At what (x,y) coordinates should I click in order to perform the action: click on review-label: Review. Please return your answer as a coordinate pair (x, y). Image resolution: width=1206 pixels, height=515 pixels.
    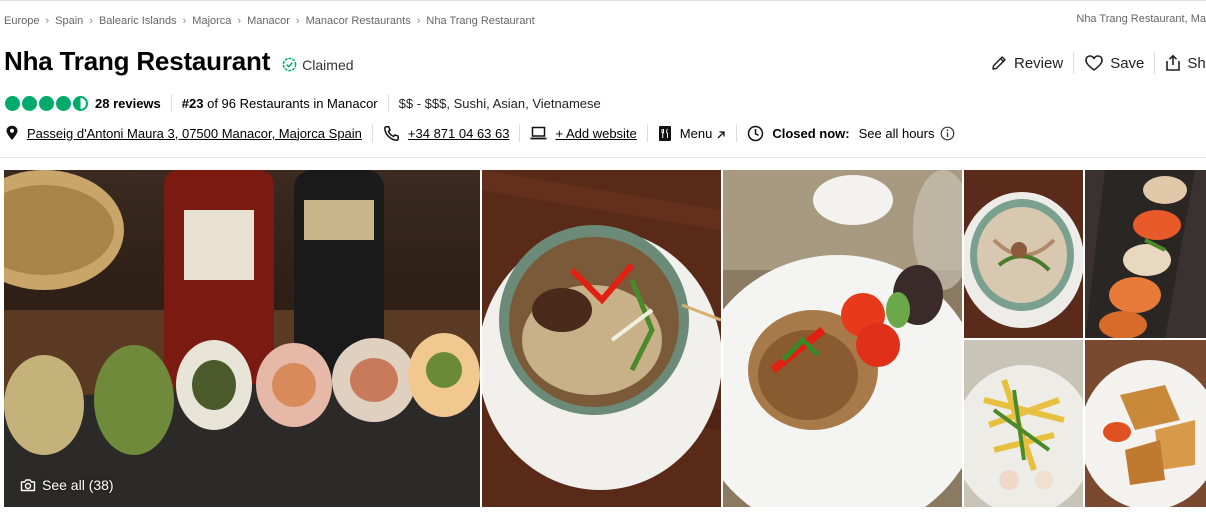
    Looking at the image, I should click on (1039, 63).